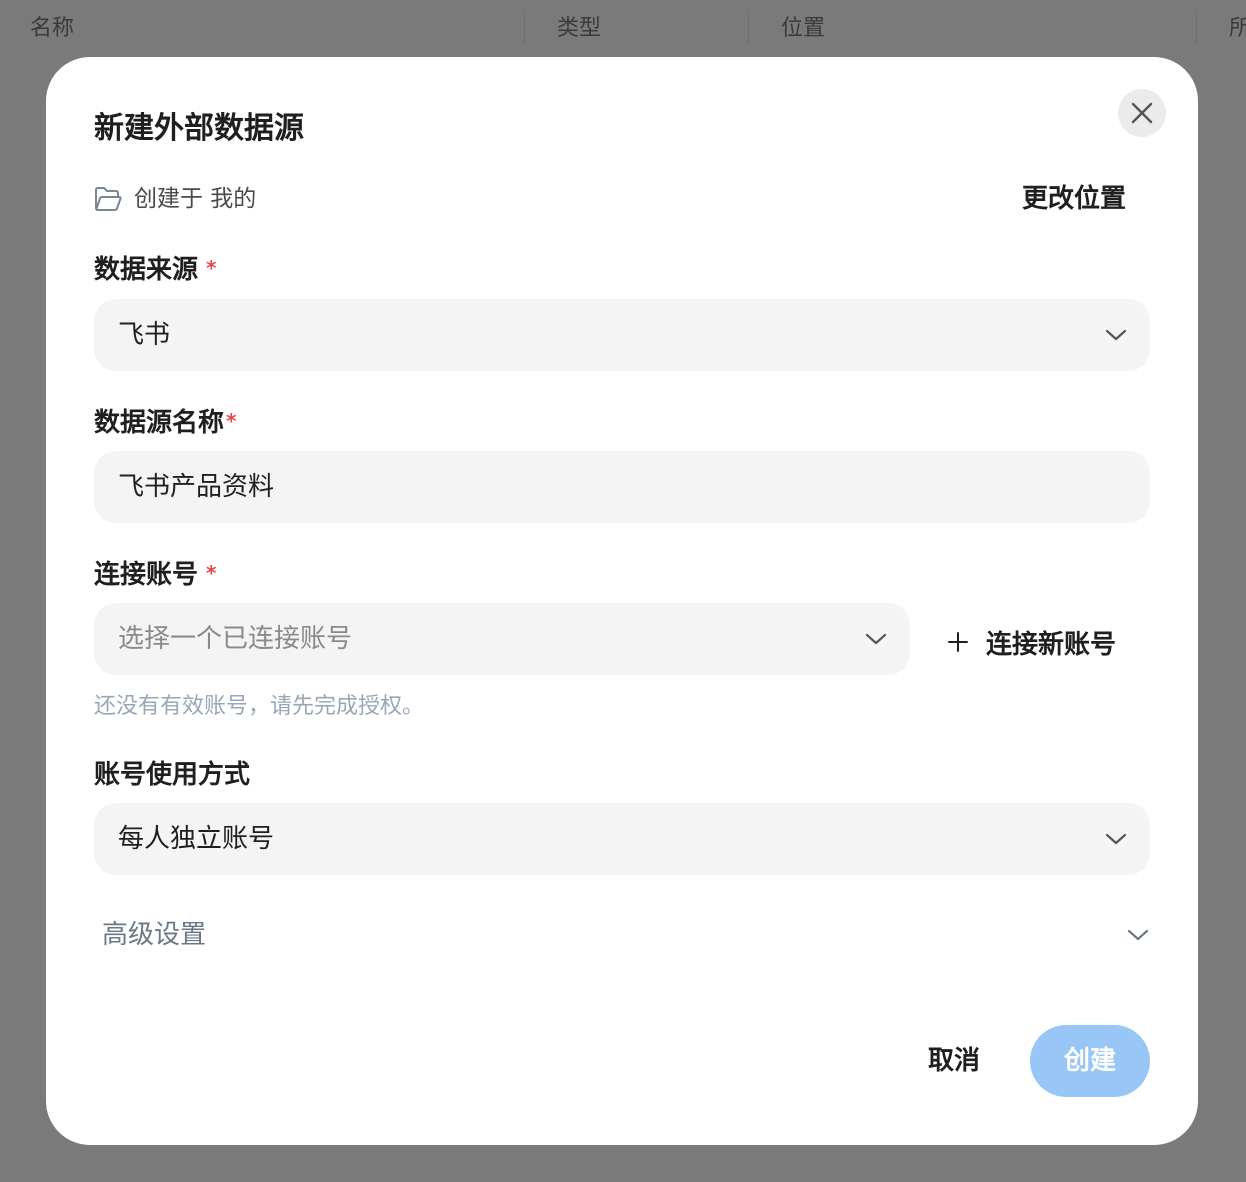 The width and height of the screenshot is (1246, 1182). What do you see at coordinates (622, 335) in the screenshot?
I see `source-select: 飞书` at bounding box center [622, 335].